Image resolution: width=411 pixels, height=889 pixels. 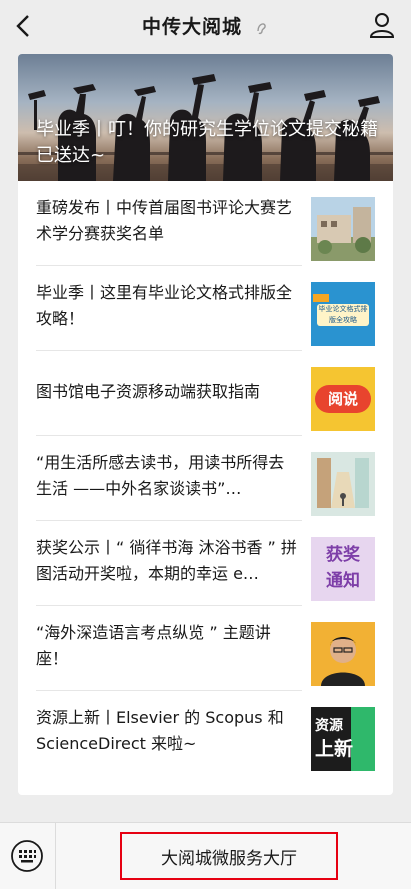 I want to click on thumb-caption: 毕业论文格式排版全攻略, so click(x=343, y=315).